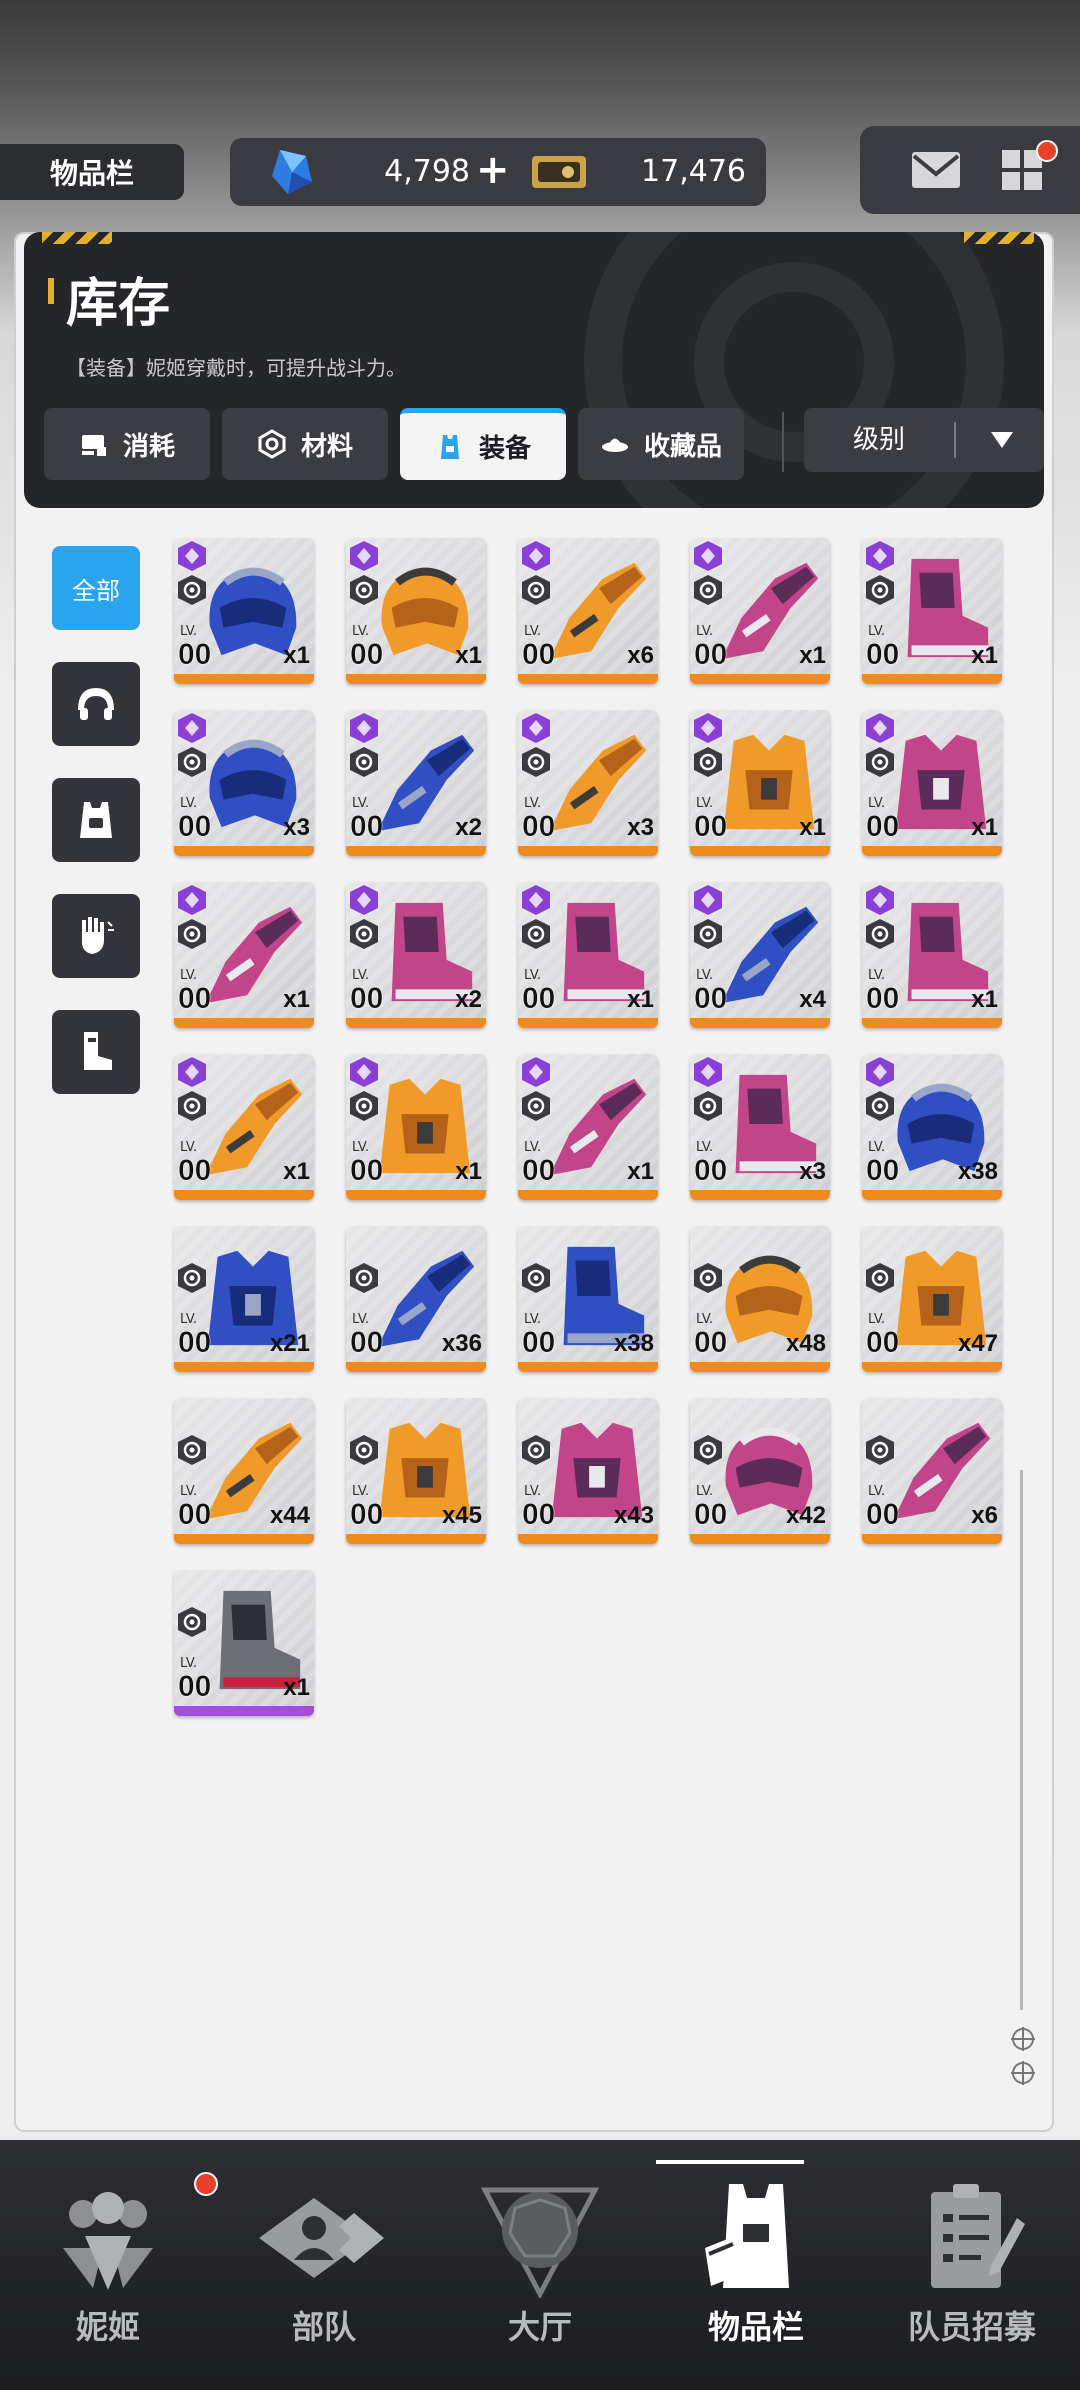  What do you see at coordinates (321, 2238) in the screenshot?
I see `squad-icon` at bounding box center [321, 2238].